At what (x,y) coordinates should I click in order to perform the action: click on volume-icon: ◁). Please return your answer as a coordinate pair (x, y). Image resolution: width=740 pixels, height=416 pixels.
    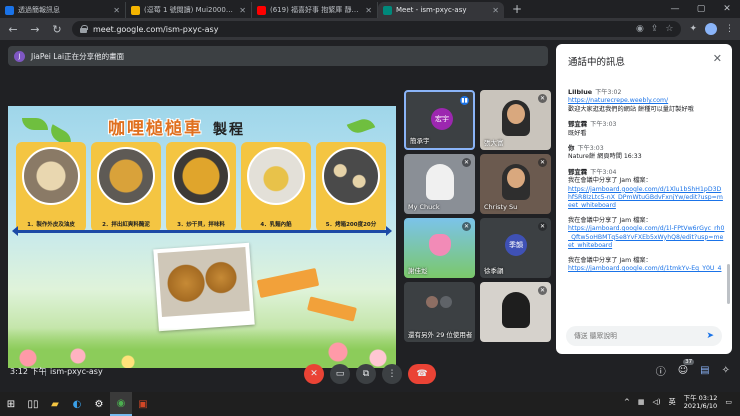
    Looking at the image, I should click on (656, 402).